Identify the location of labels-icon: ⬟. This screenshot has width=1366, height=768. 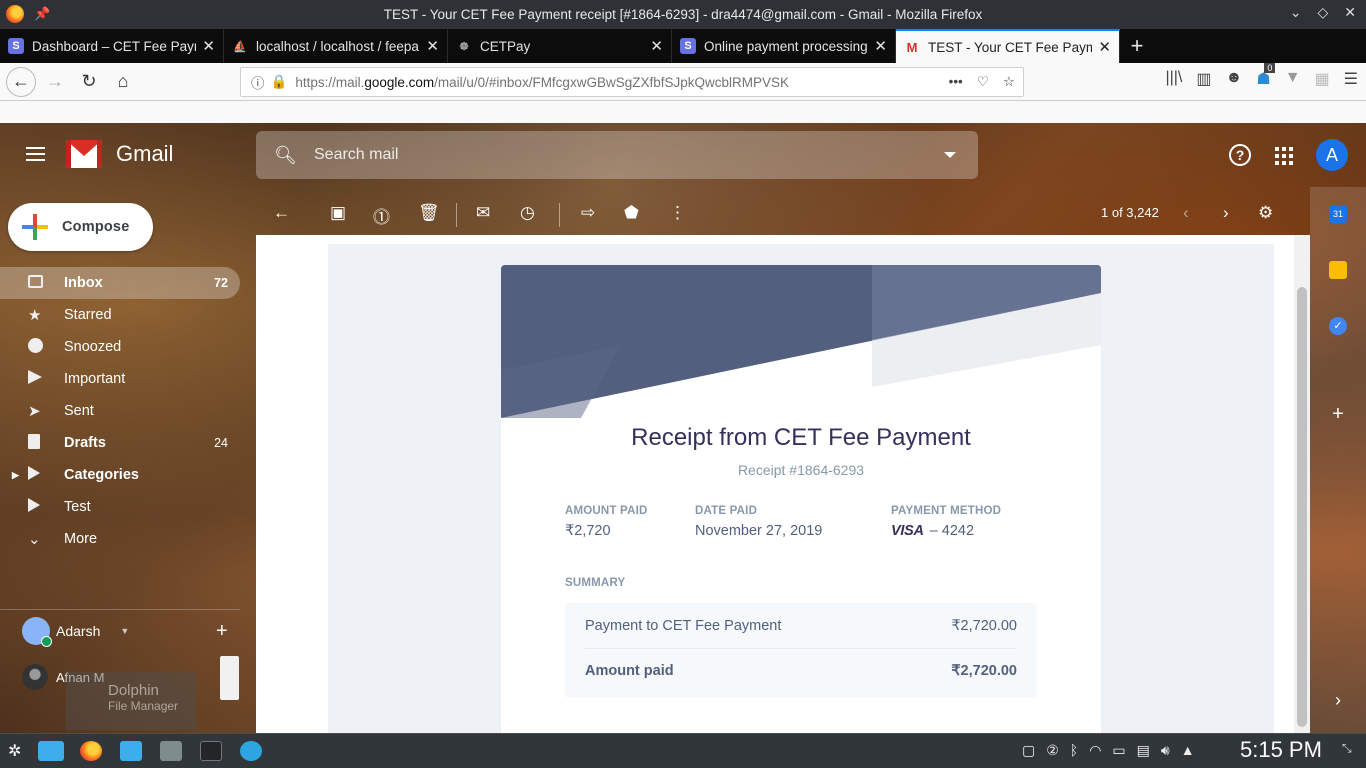
(631, 213).